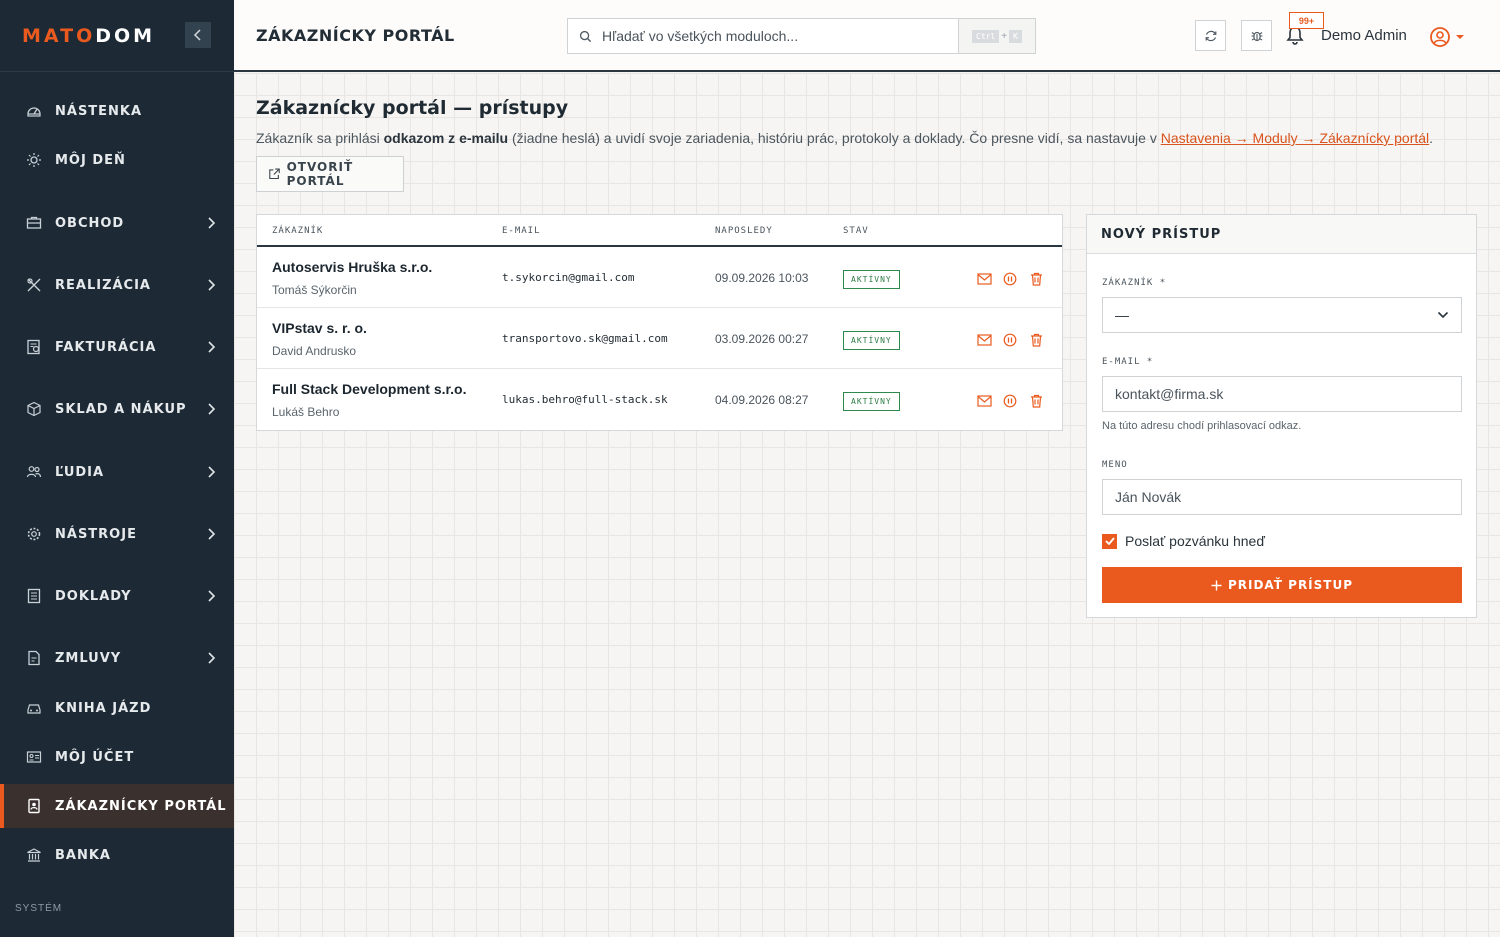 This screenshot has height=937, width=1500. What do you see at coordinates (198, 35) in the screenshot?
I see `collapse-sidebar-button` at bounding box center [198, 35].